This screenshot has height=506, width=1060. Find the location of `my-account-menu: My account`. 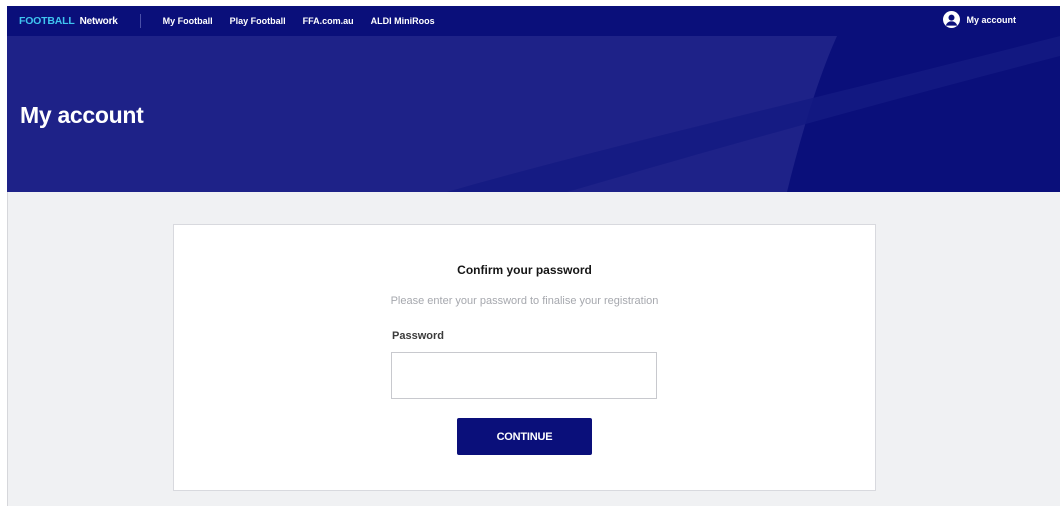

my-account-menu: My account is located at coordinates (979, 19).